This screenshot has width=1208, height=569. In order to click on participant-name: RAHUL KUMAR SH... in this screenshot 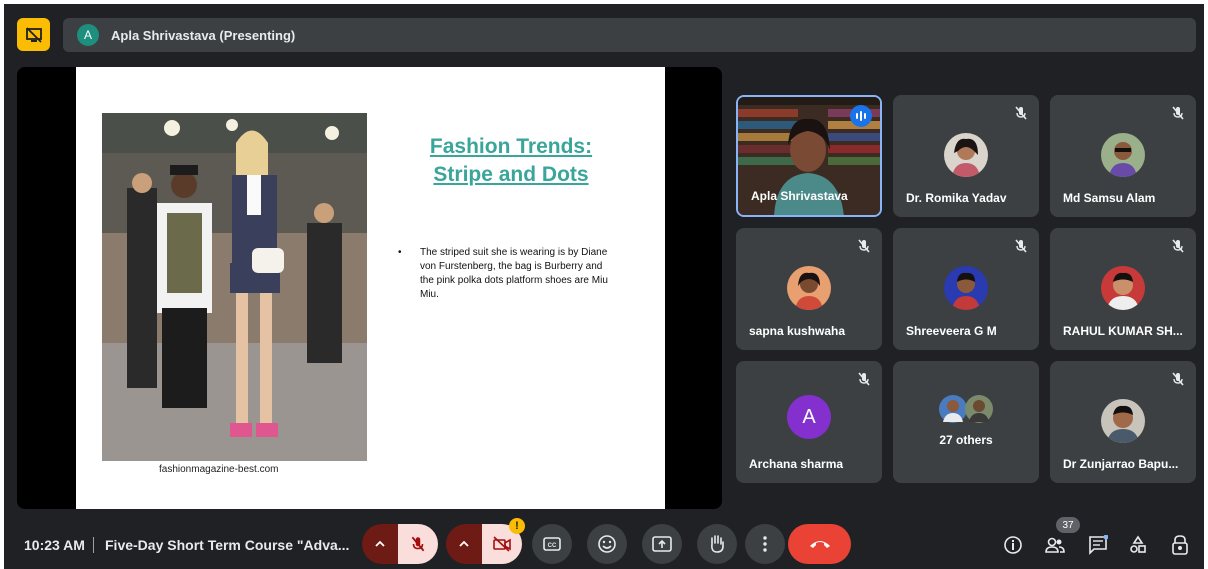, I will do `click(1123, 331)`.